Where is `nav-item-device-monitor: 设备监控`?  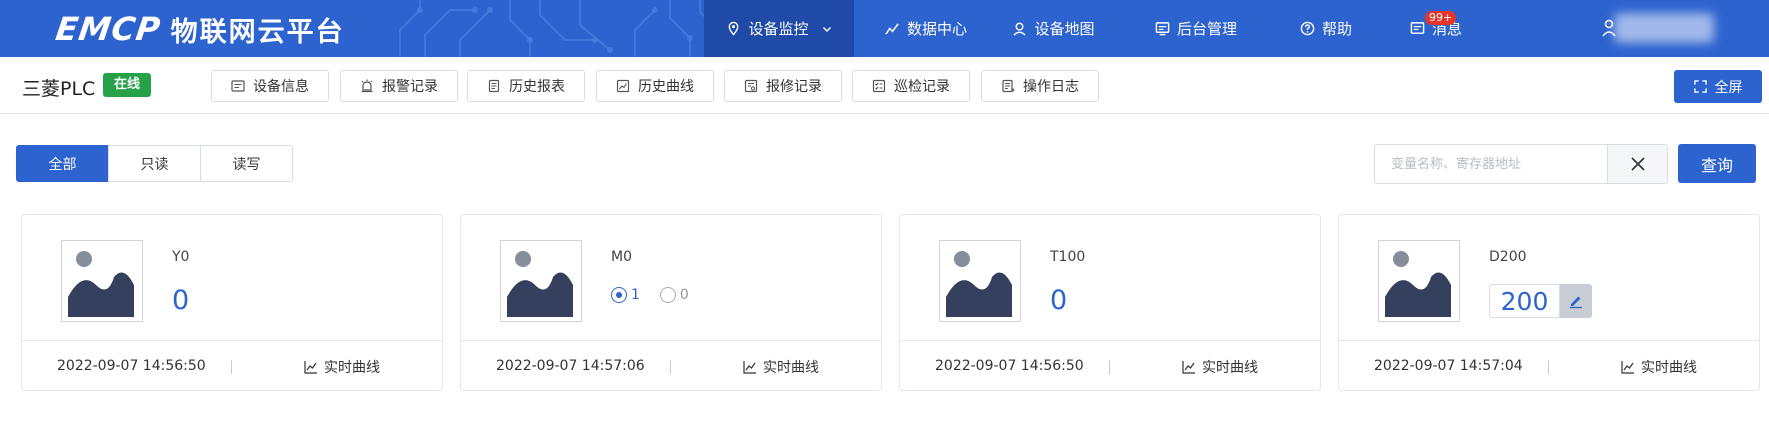
nav-item-device-monitor: 设备监控 is located at coordinates (779, 28).